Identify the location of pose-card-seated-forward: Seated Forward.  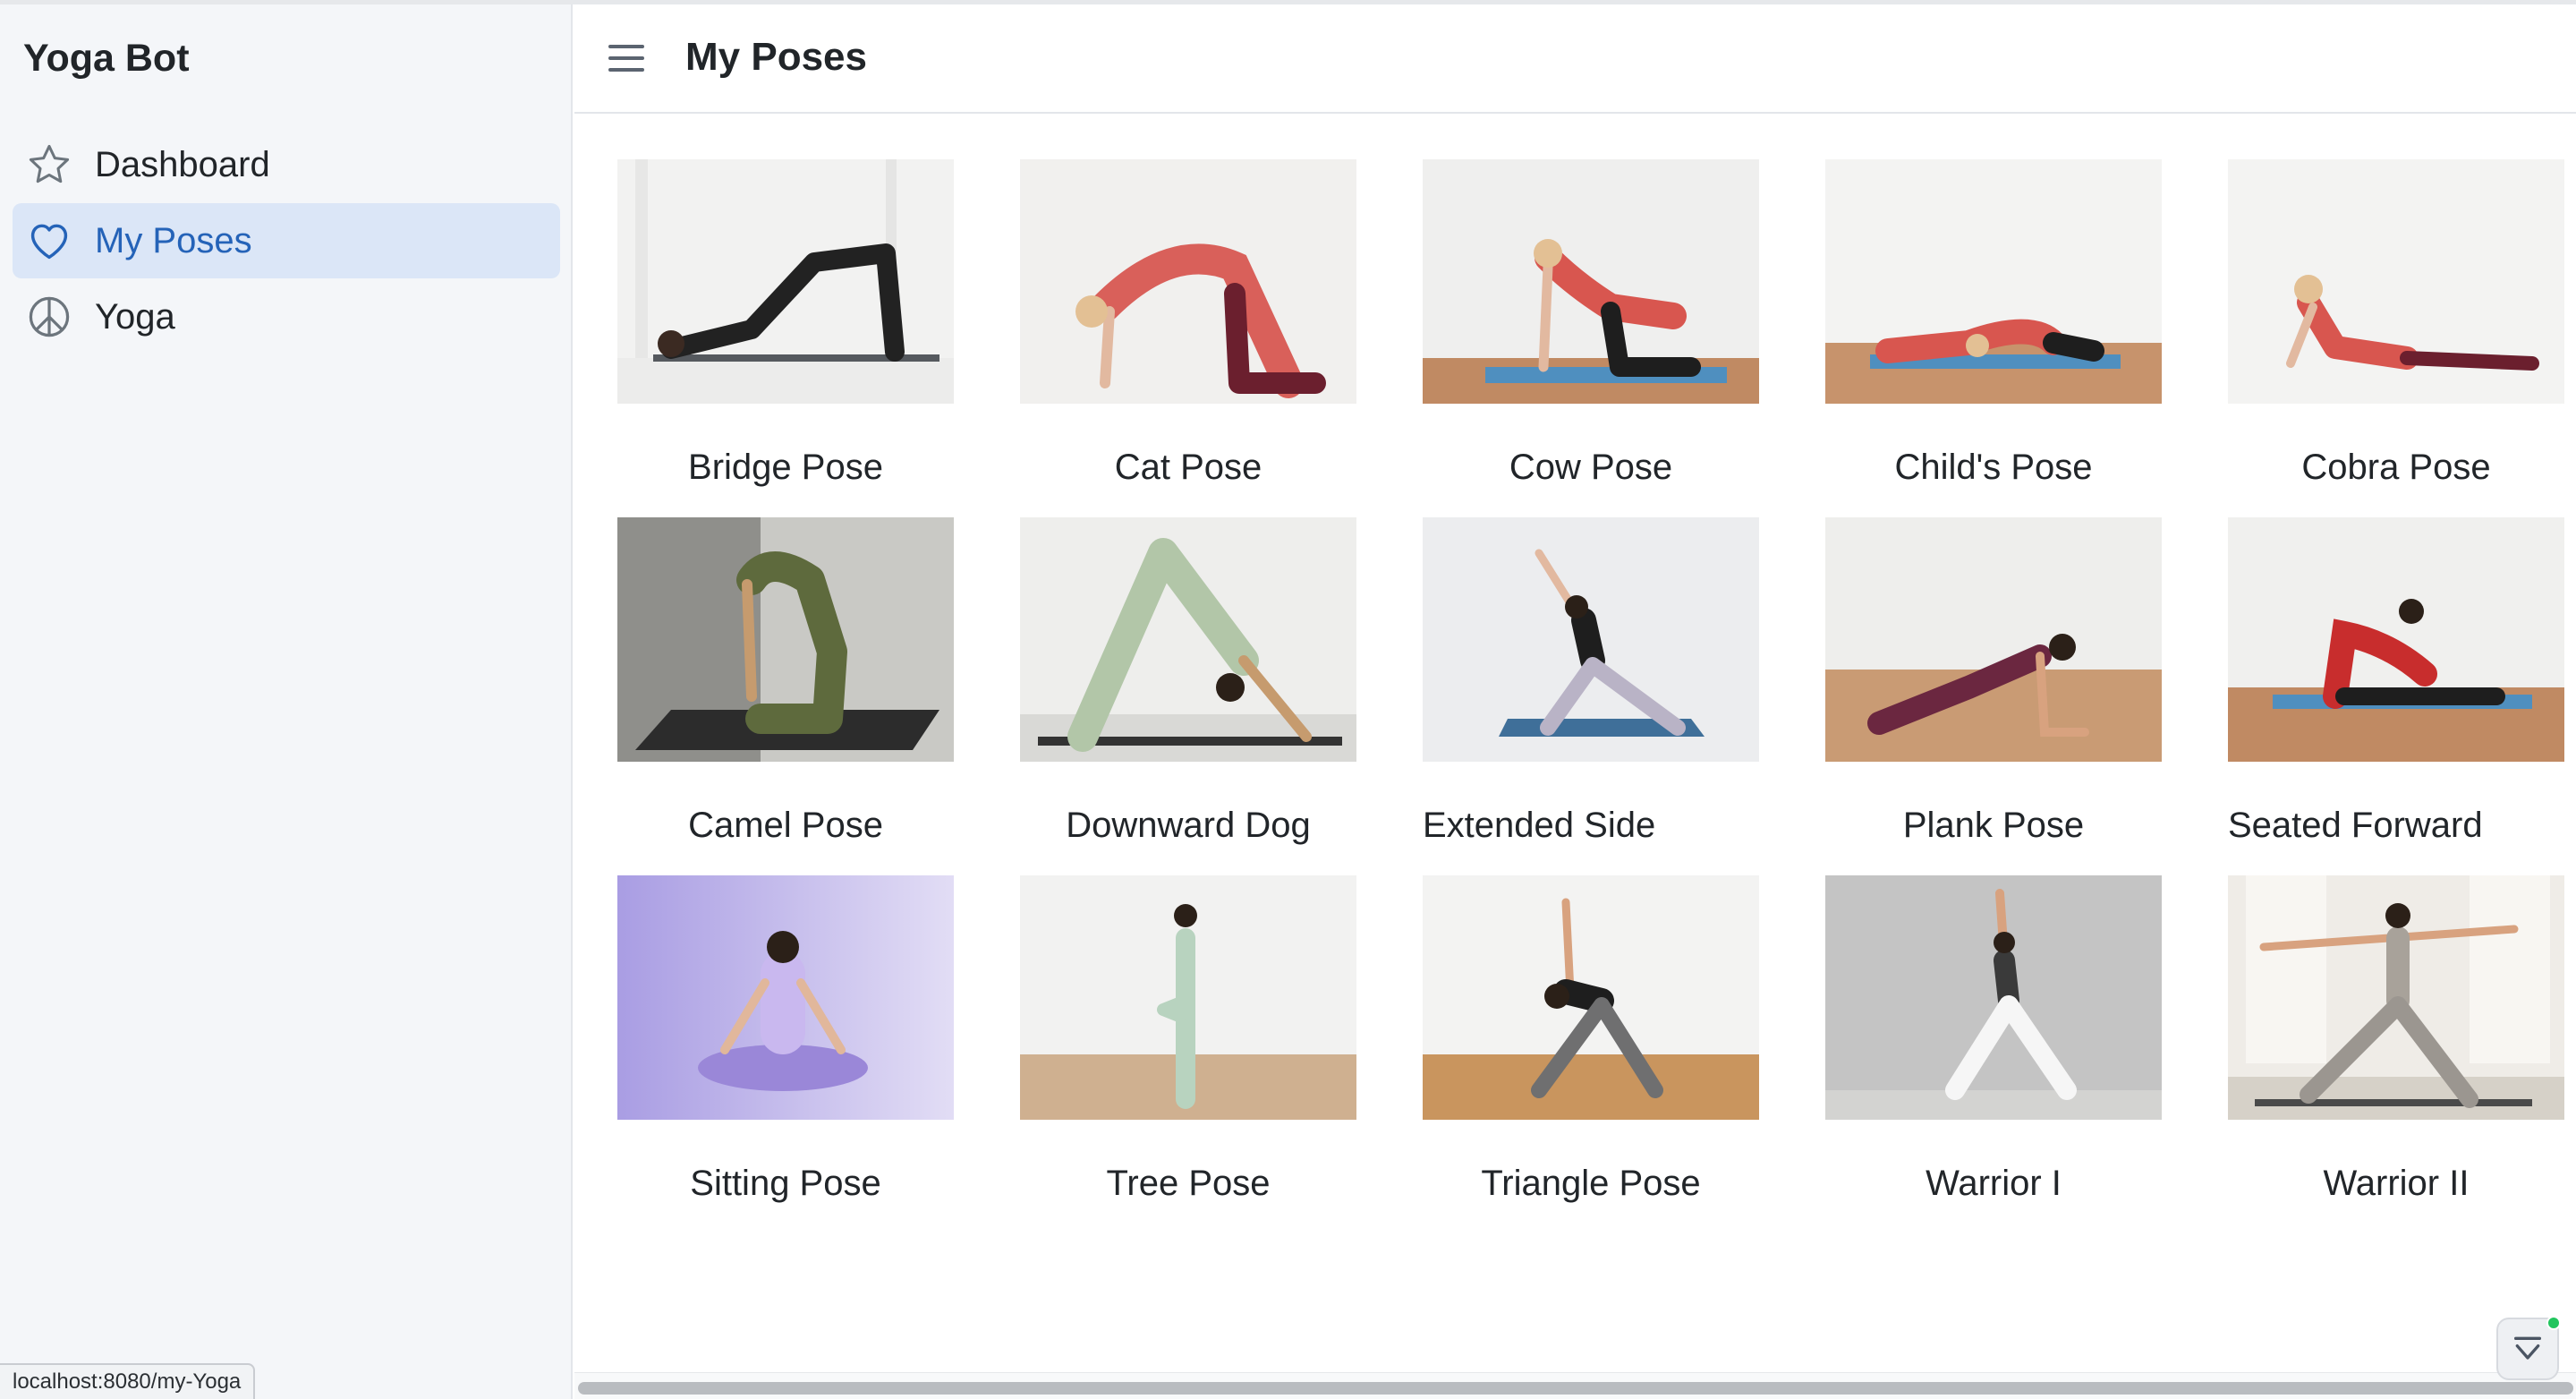
(2396, 687).